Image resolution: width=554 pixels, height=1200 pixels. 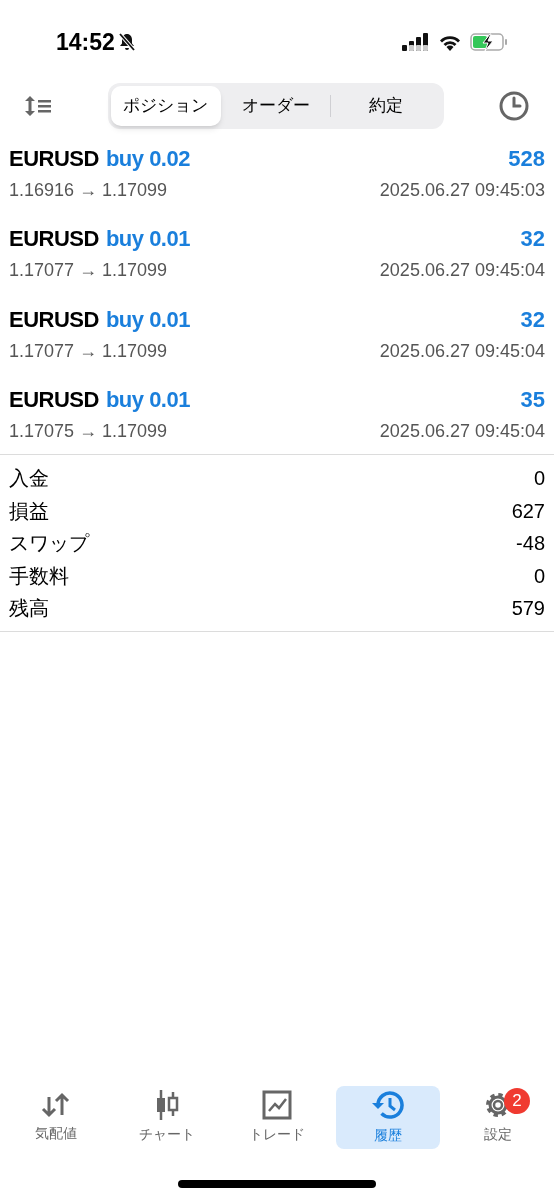 What do you see at coordinates (88, 431) in the screenshot?
I see `price-range: 1.17075 → 1.17099` at bounding box center [88, 431].